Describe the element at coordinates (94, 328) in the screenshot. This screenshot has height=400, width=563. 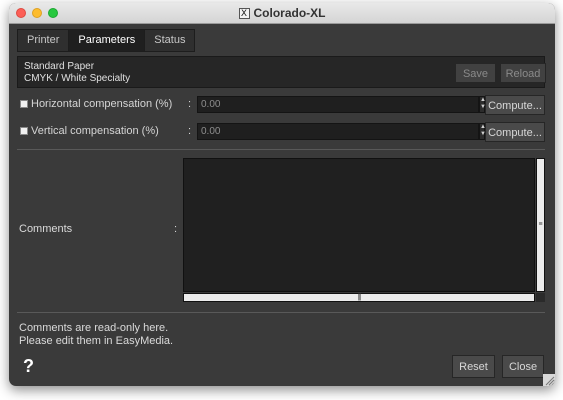
I see `info-text-line1: Comments are read-only here.` at that location.